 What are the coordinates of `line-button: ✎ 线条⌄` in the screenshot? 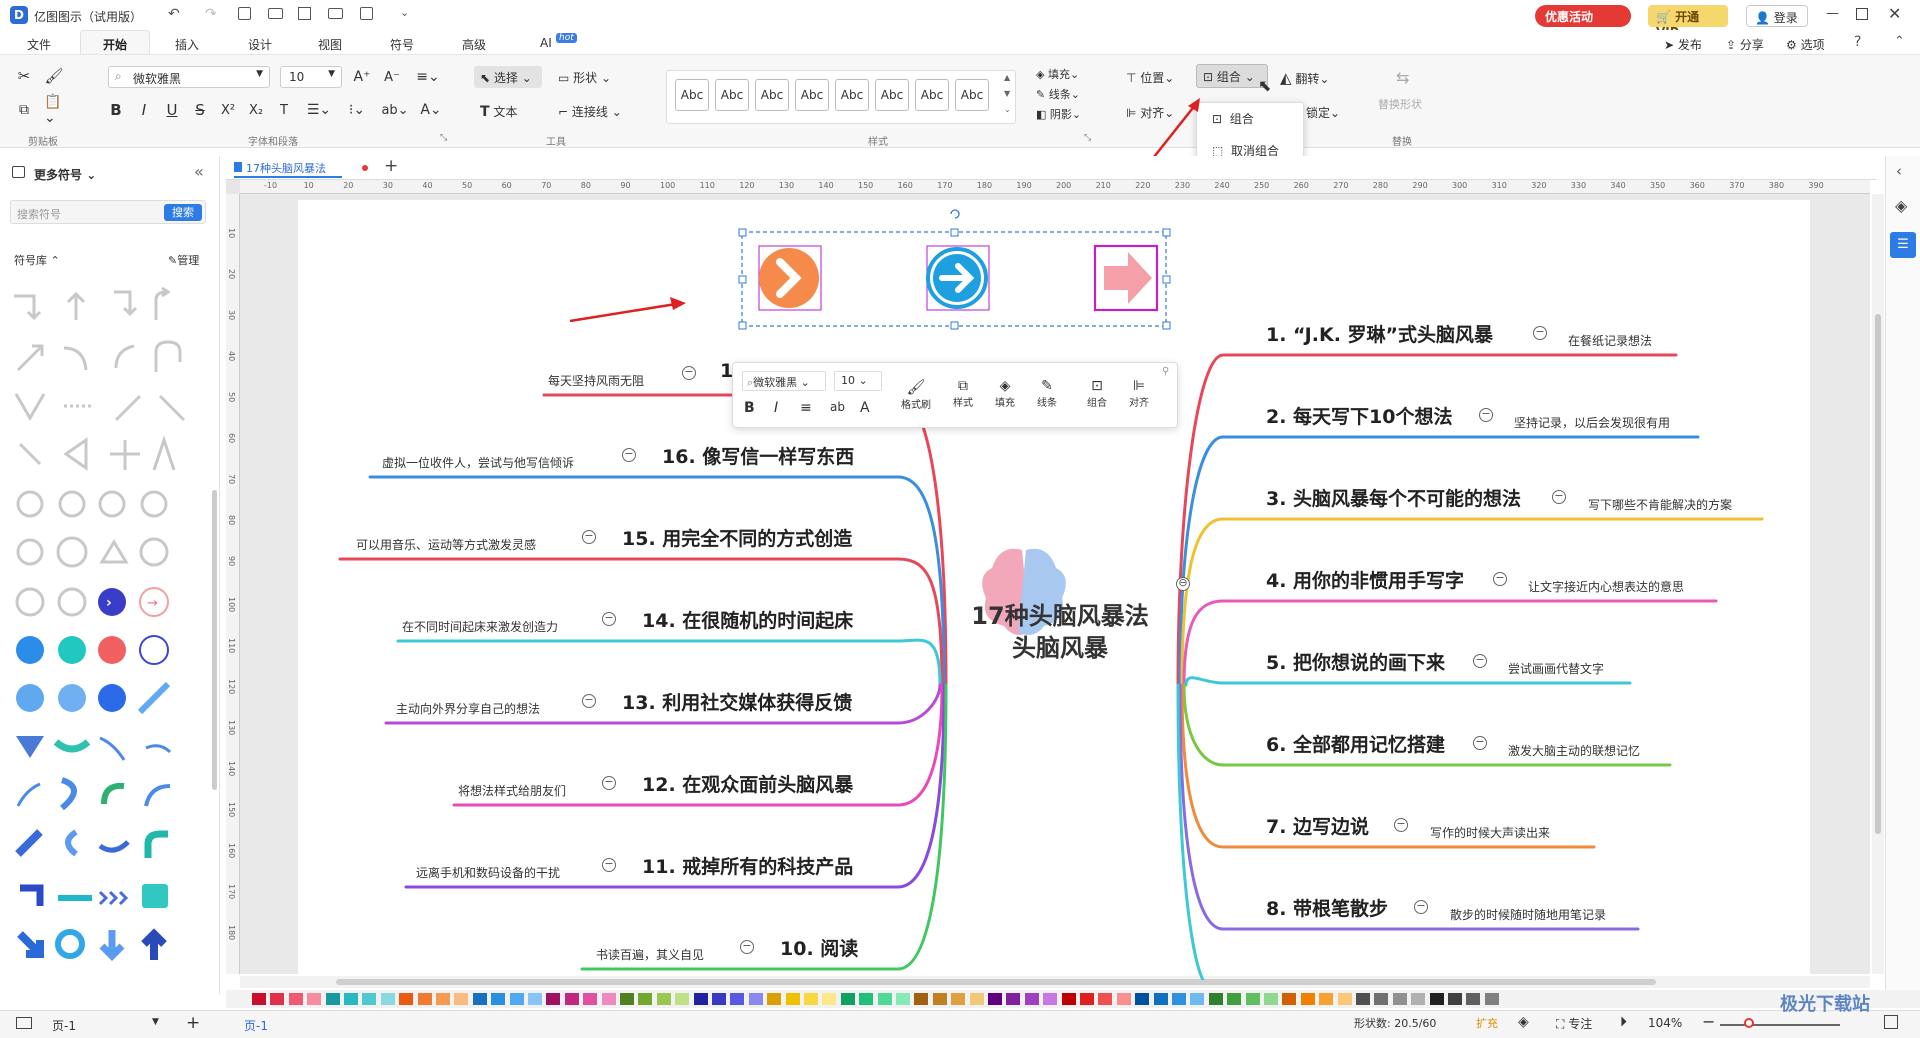 It's located at (1058, 94).